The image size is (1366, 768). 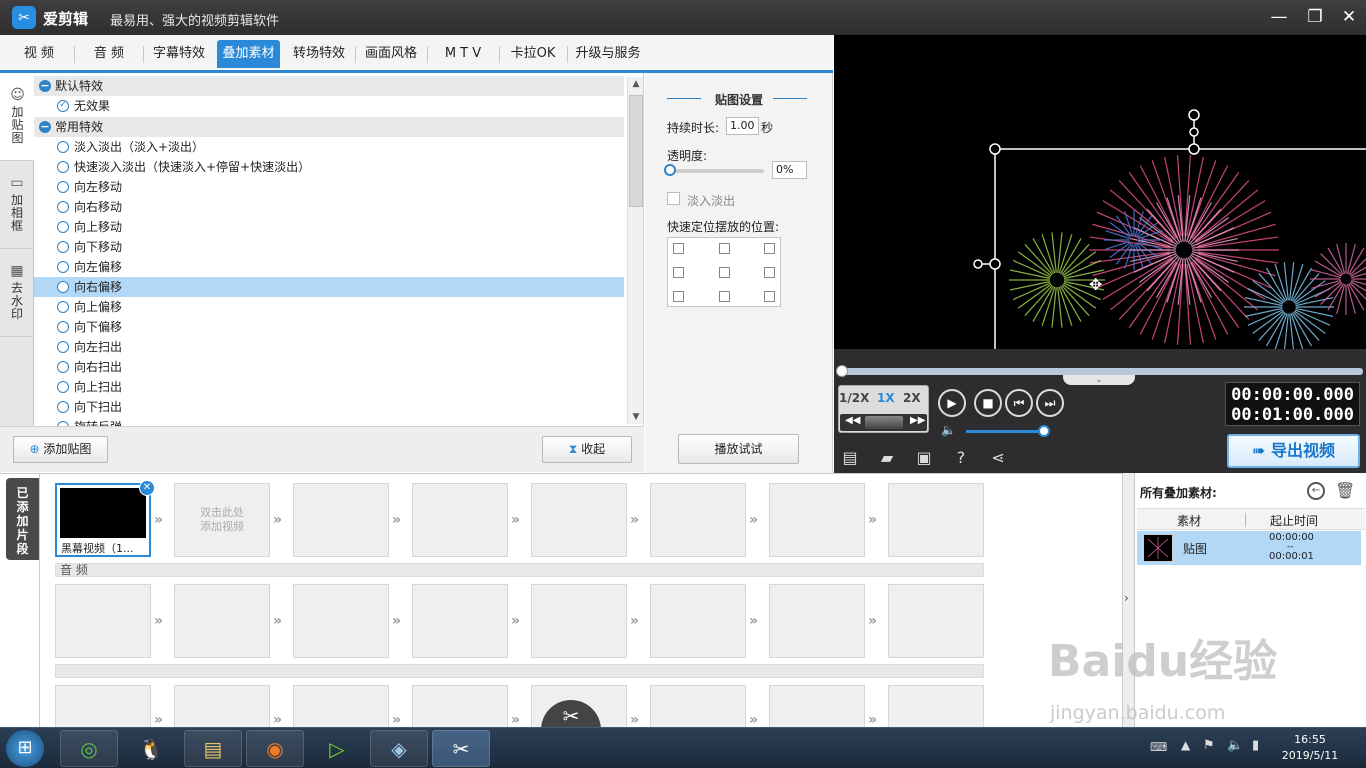 I want to click on fade-checkbox, so click(x=673, y=198).